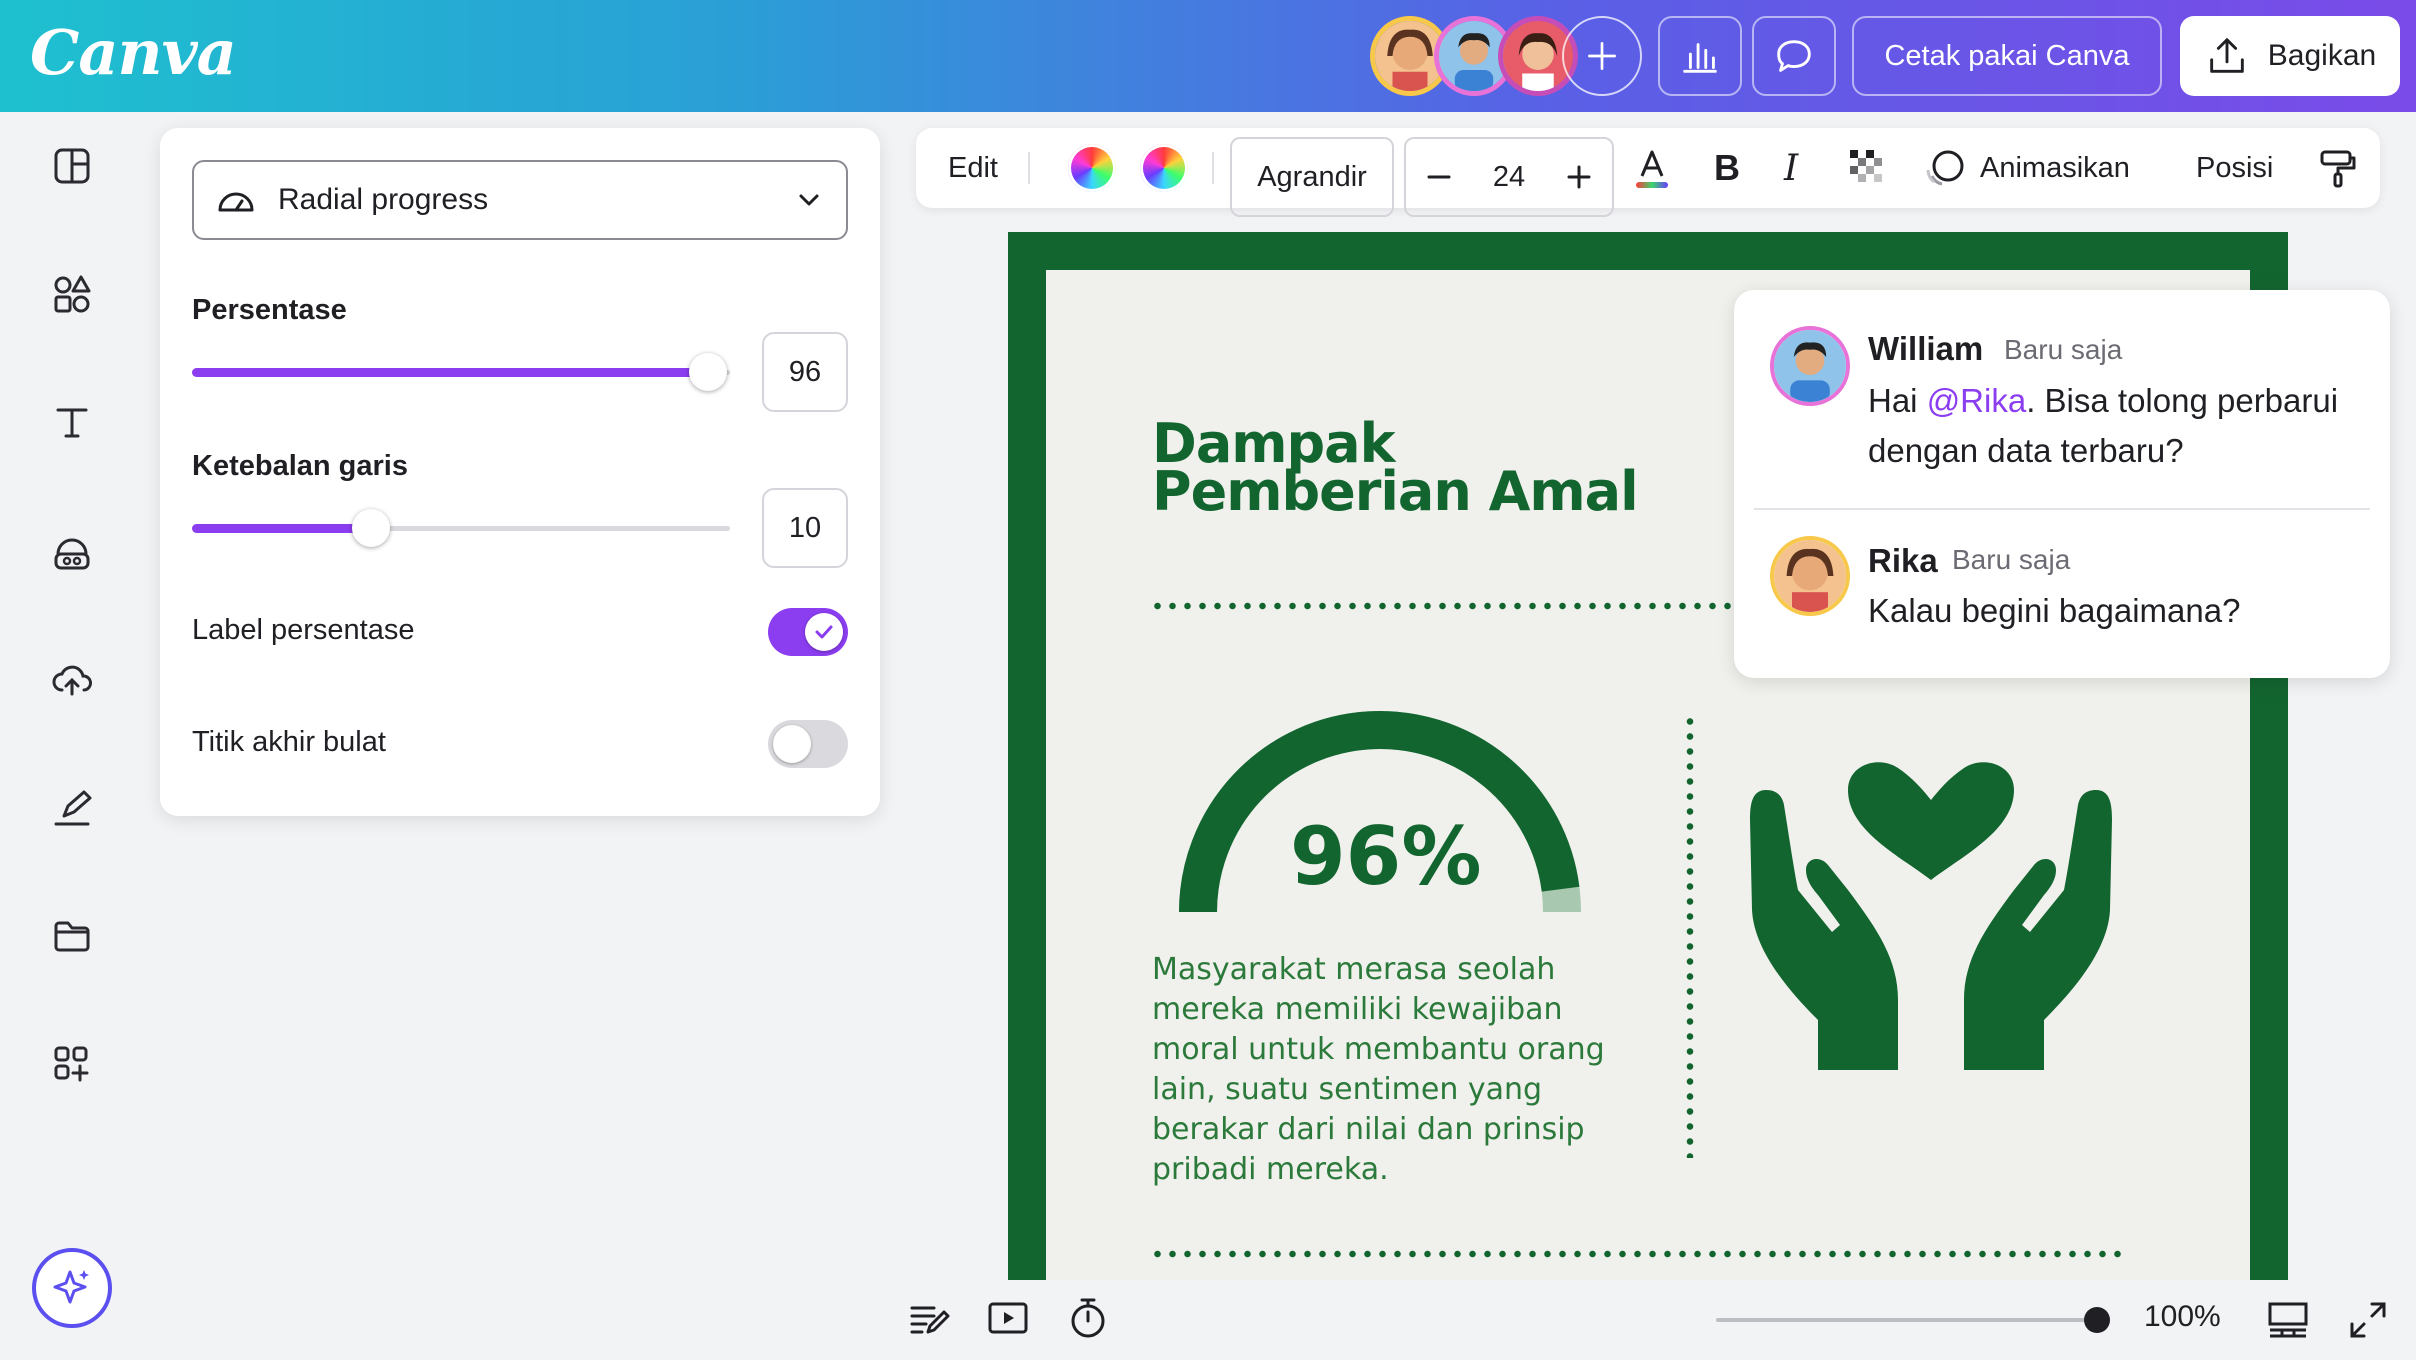 The image size is (2416, 1360). Describe the element at coordinates (1931, 915) in the screenshot. I see `hands-heart-icon` at that location.